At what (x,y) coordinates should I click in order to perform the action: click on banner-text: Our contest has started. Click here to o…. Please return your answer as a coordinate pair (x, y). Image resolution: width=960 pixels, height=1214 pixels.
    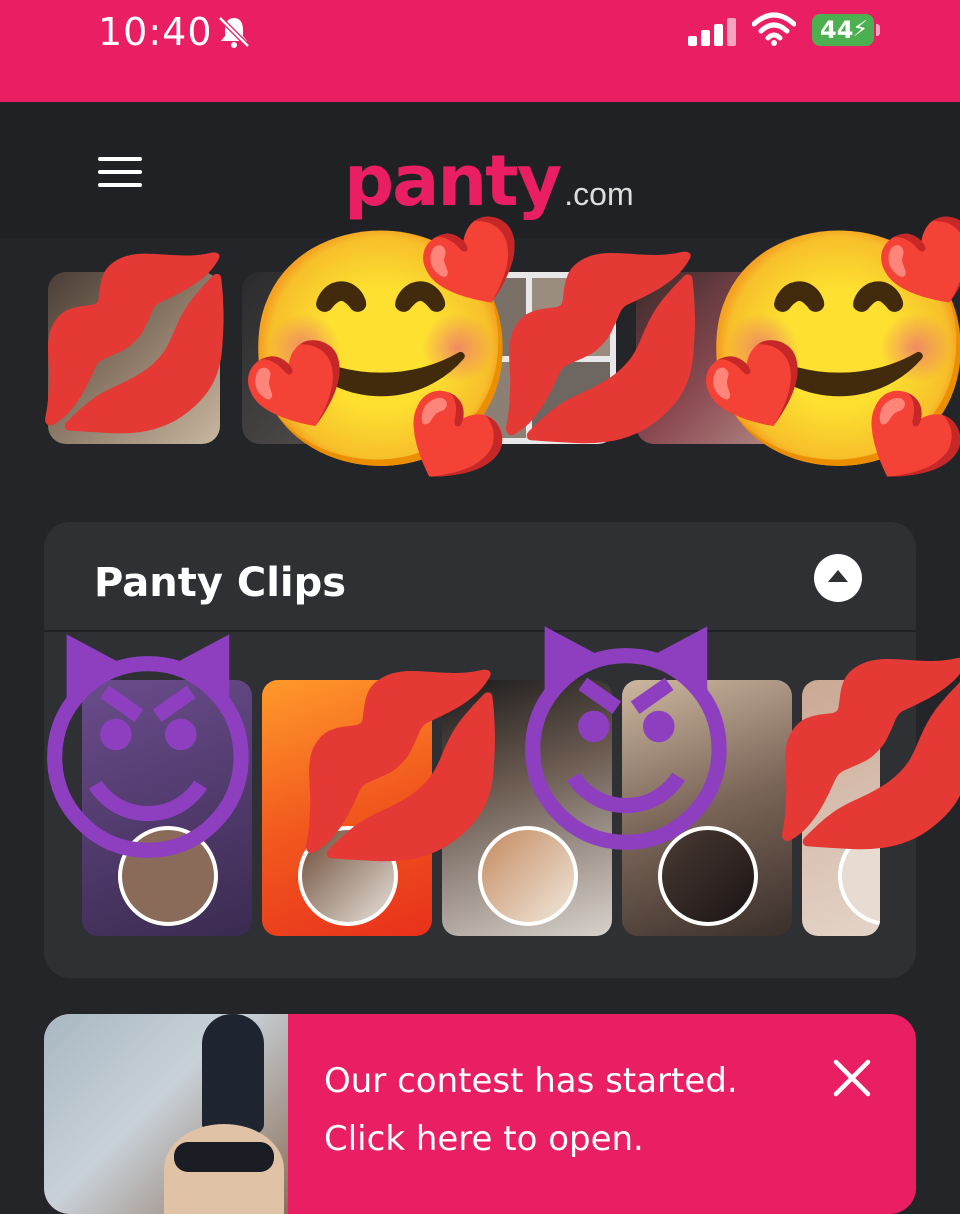
    Looking at the image, I should click on (564, 1110).